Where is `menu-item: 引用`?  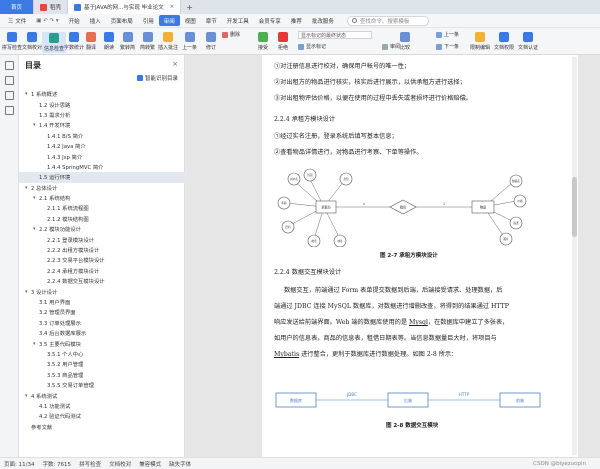 menu-item: 引用 is located at coordinates (148, 20).